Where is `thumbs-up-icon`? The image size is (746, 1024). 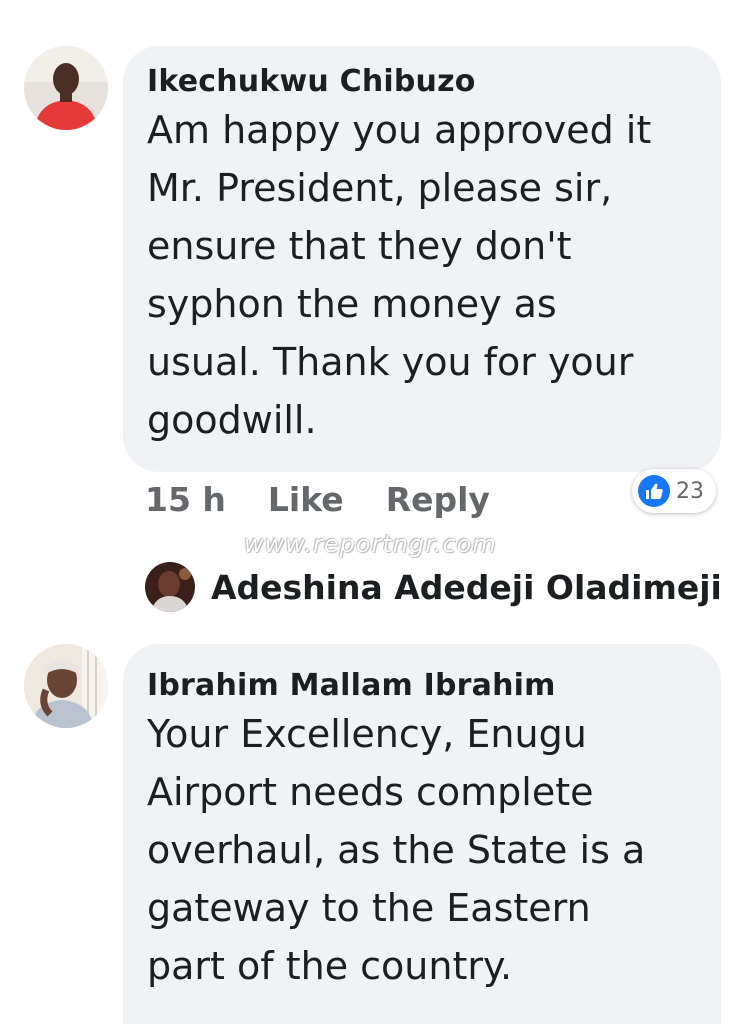
thumbs-up-icon is located at coordinates (654, 491).